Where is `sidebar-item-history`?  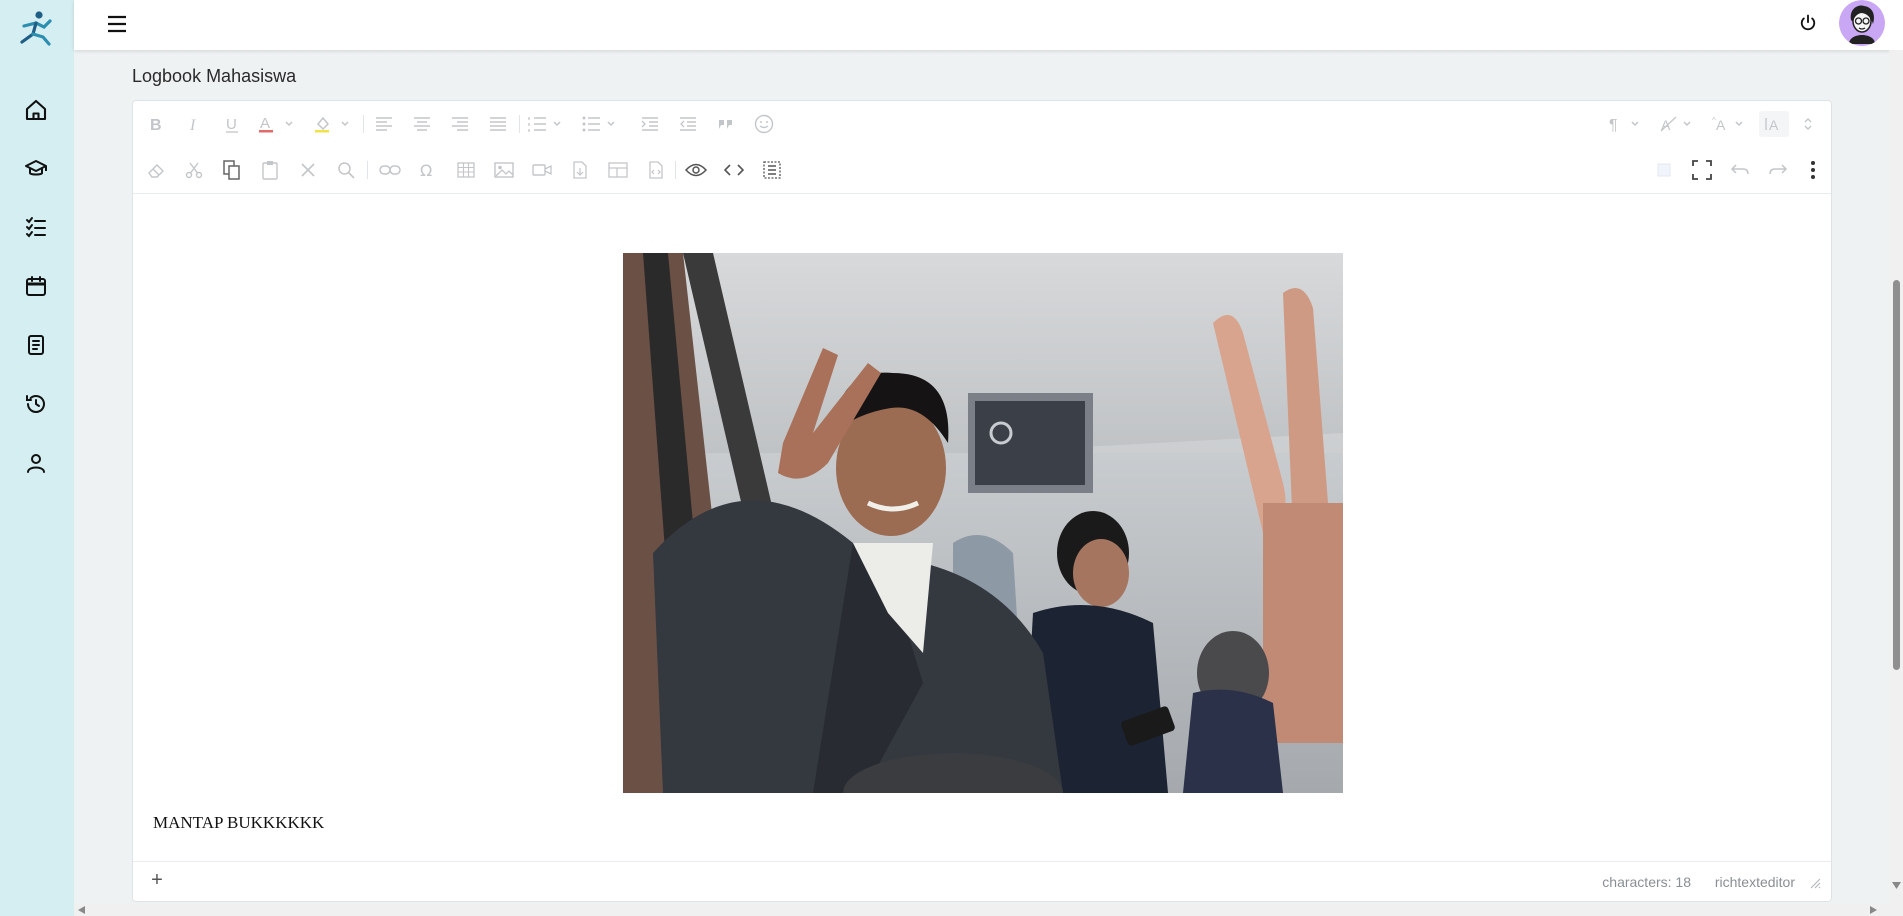
sidebar-item-history is located at coordinates (36, 404).